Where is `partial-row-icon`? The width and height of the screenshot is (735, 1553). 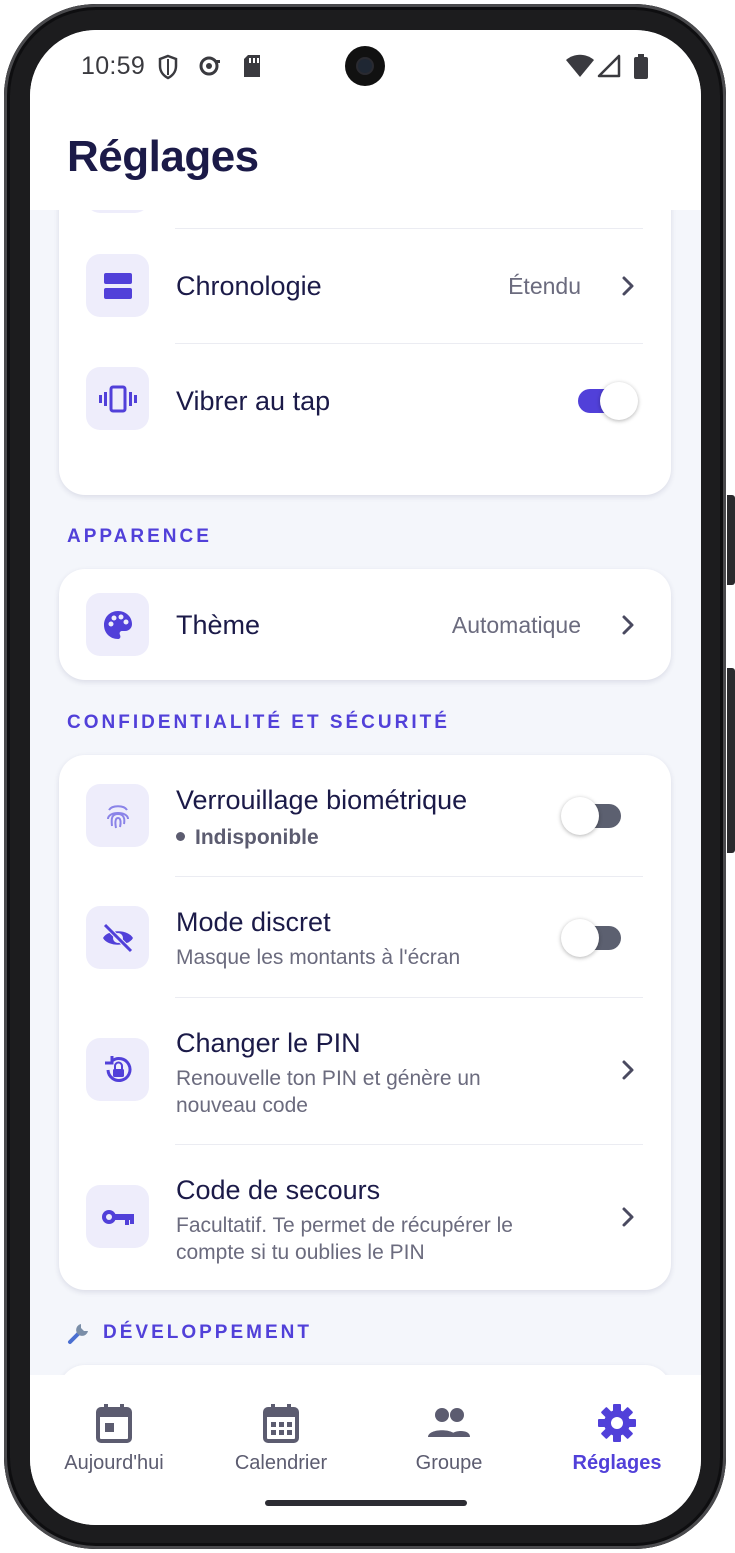
partial-row-icon is located at coordinates (117, 211).